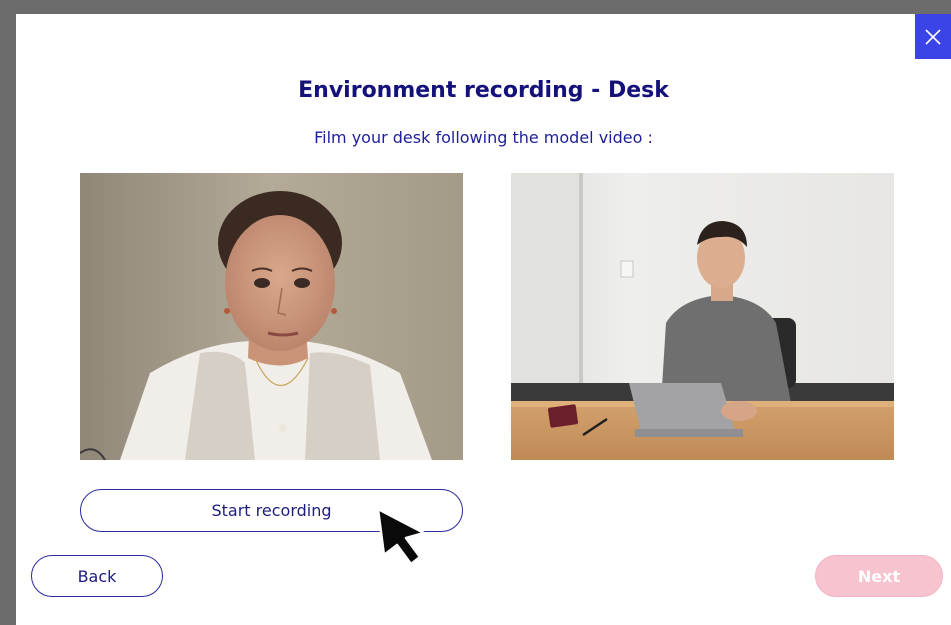  I want to click on close-icon, so click(933, 36).